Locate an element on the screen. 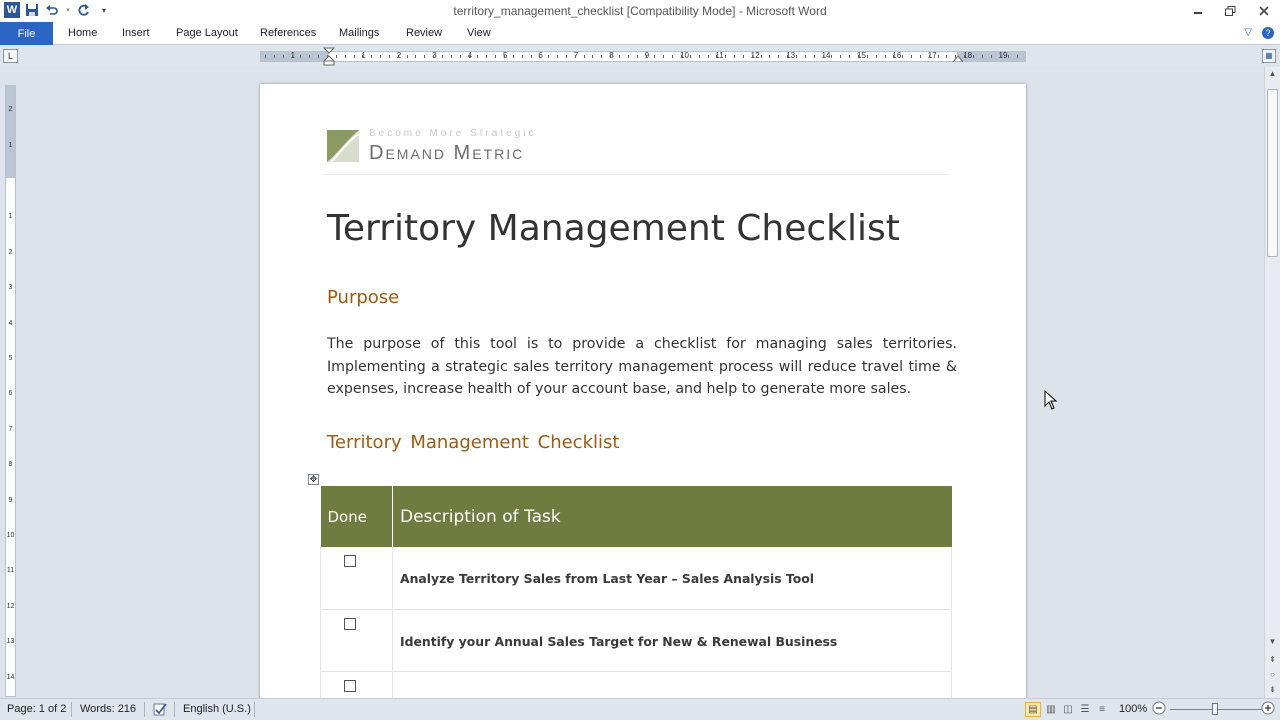 This screenshot has height=720, width=1280. tab-home: Home is located at coordinates (82, 33).